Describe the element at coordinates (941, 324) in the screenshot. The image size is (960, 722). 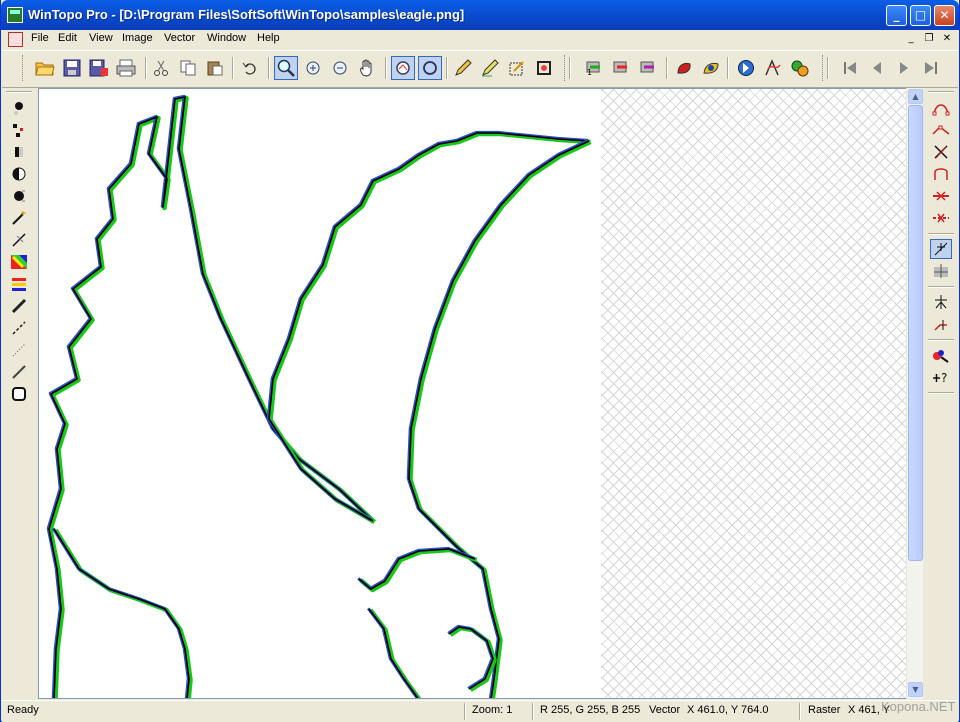
I see `join-node-icon` at that location.